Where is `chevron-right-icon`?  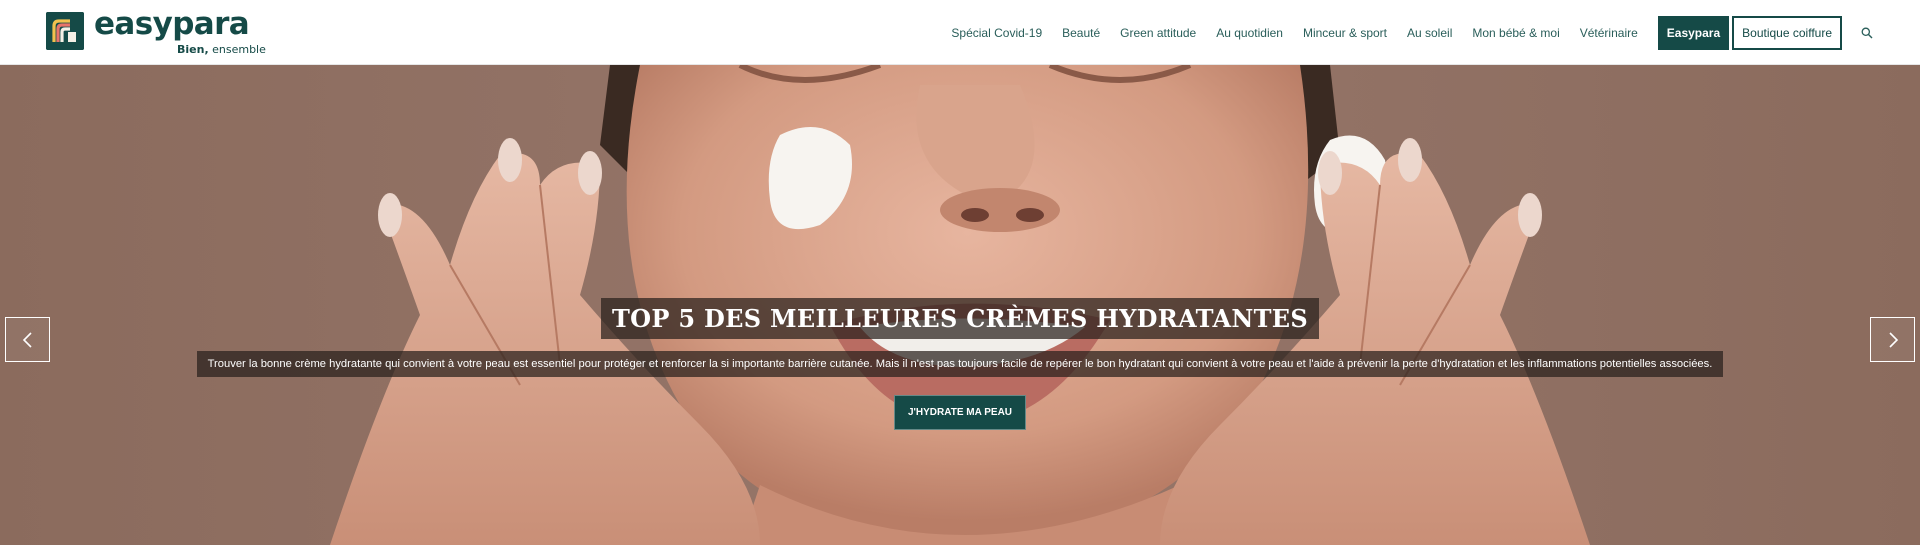
chevron-right-icon is located at coordinates (1894, 340).